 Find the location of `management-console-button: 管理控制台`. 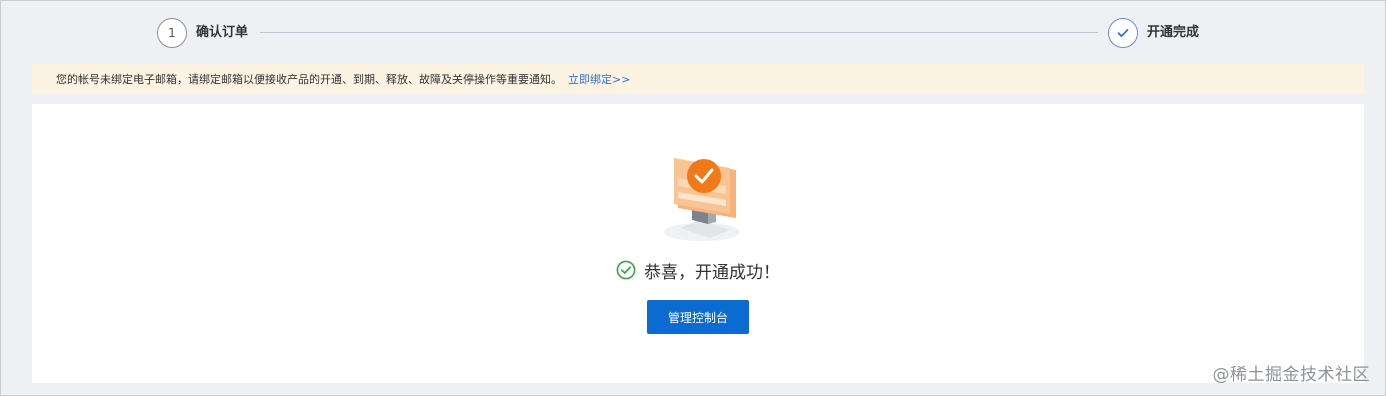

management-console-button: 管理控制台 is located at coordinates (698, 317).